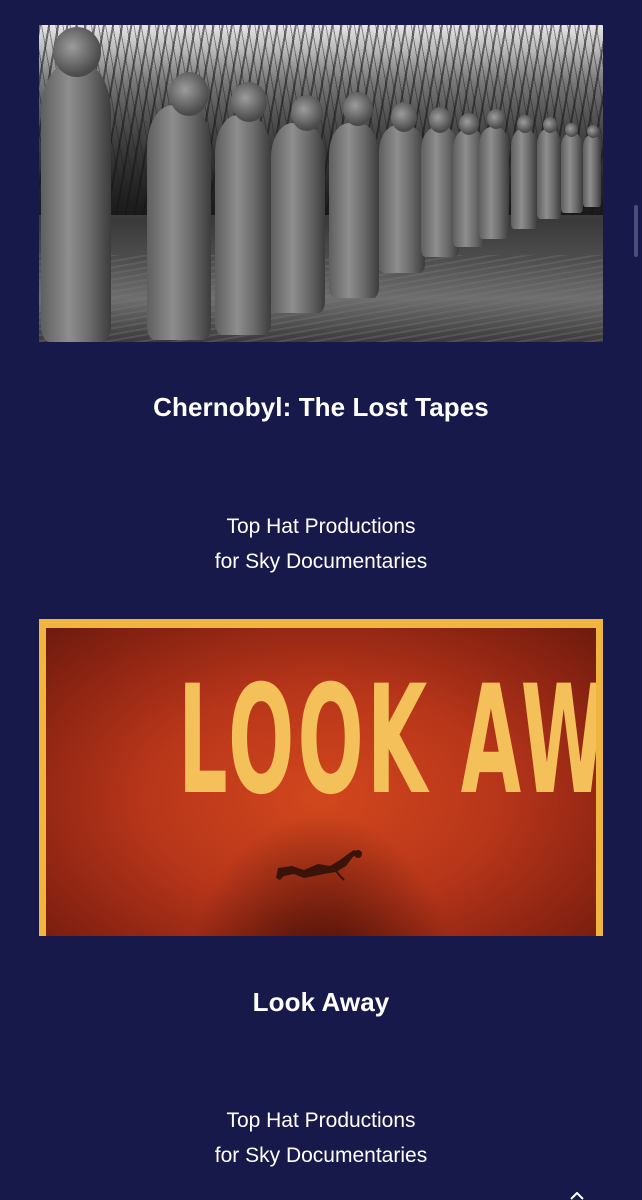 This screenshot has height=1200, width=642. What do you see at coordinates (577, 1196) in the screenshot?
I see `chevron-up-icon` at bounding box center [577, 1196].